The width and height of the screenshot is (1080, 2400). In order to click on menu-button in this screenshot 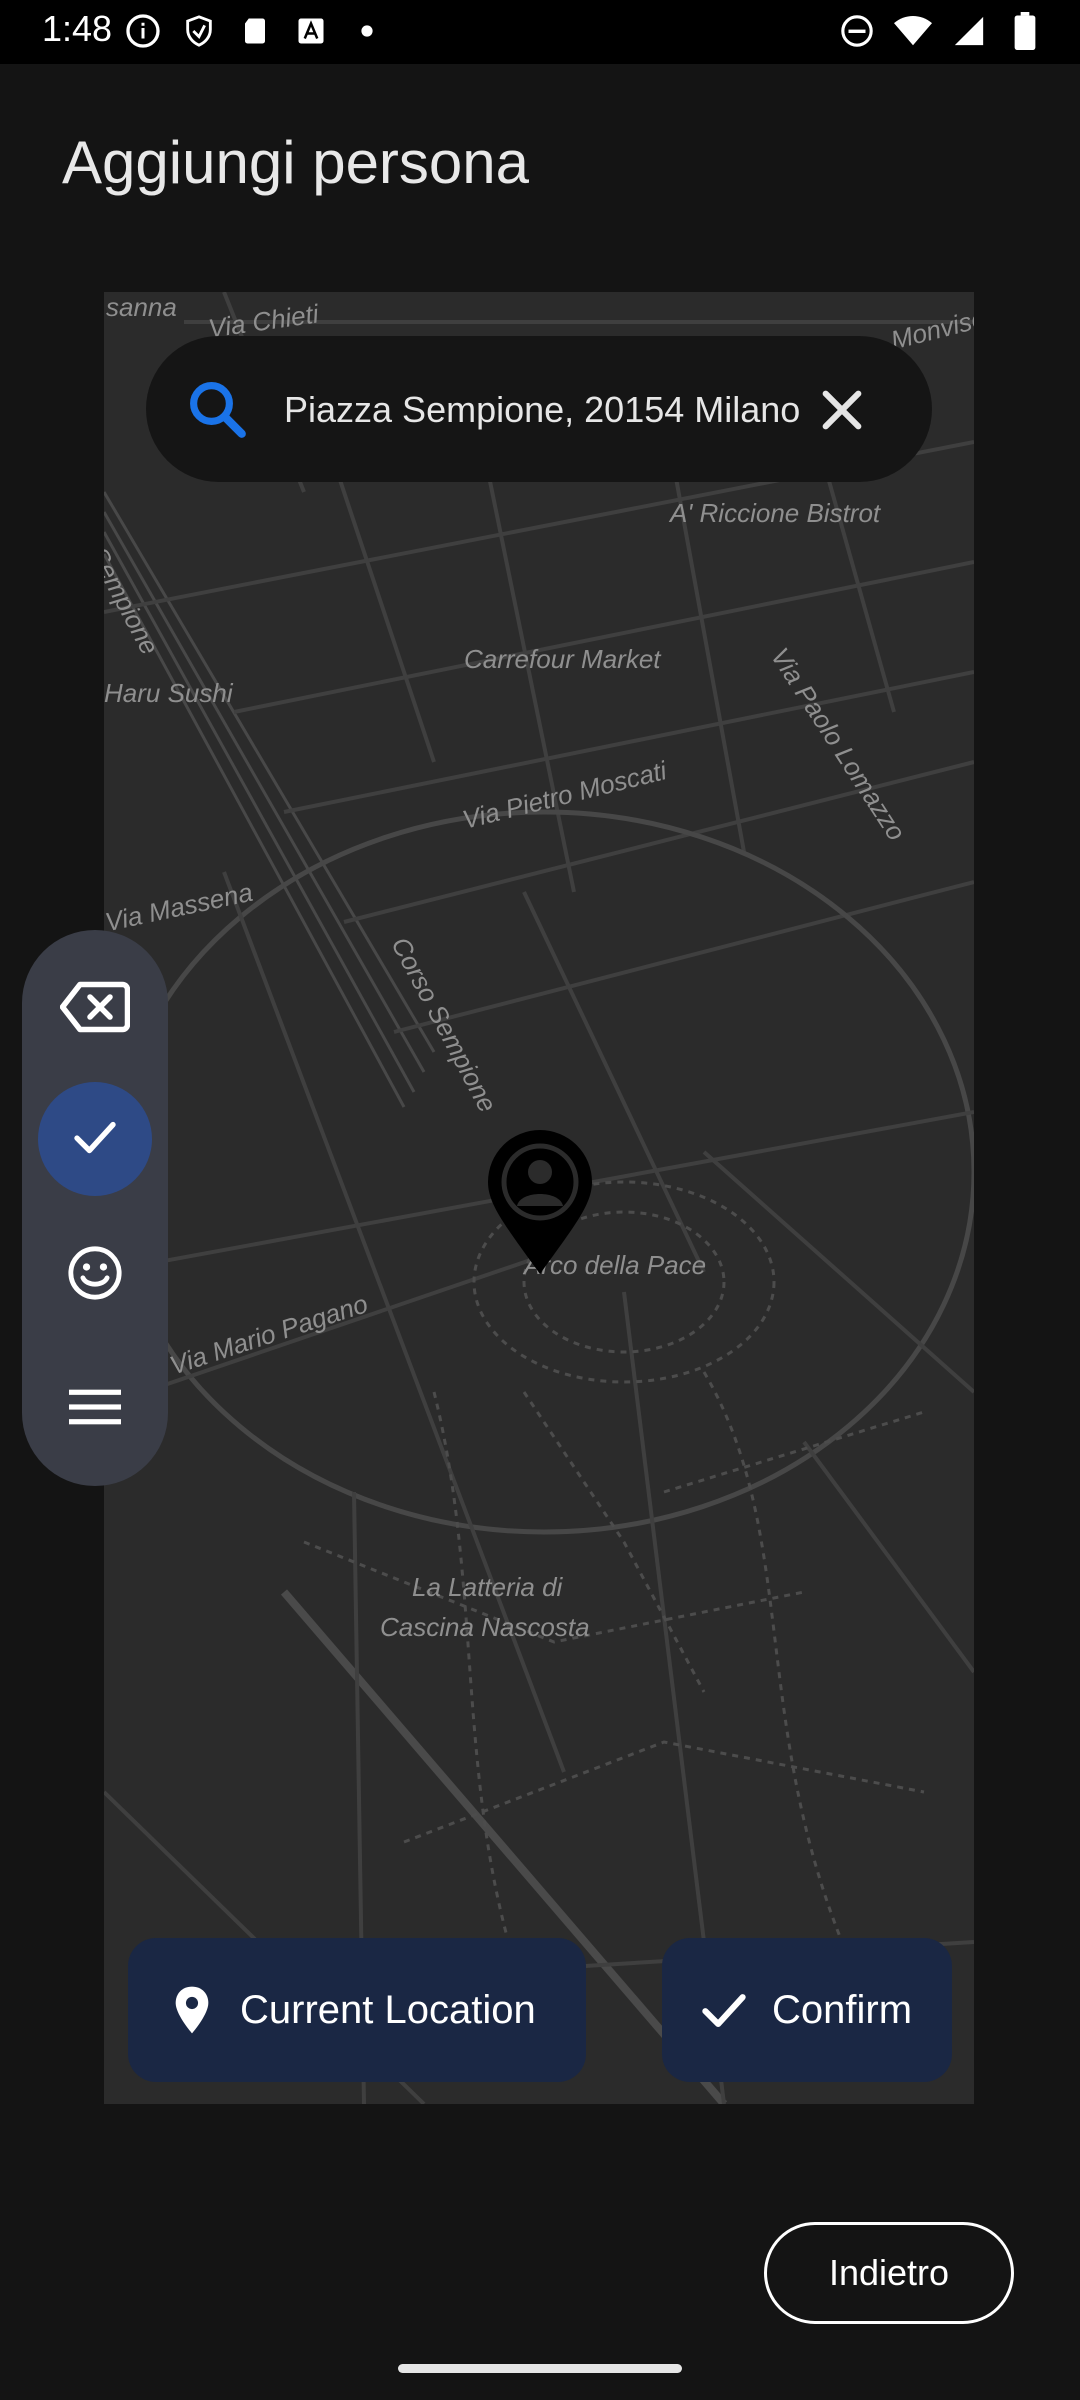, I will do `click(95, 1409)`.